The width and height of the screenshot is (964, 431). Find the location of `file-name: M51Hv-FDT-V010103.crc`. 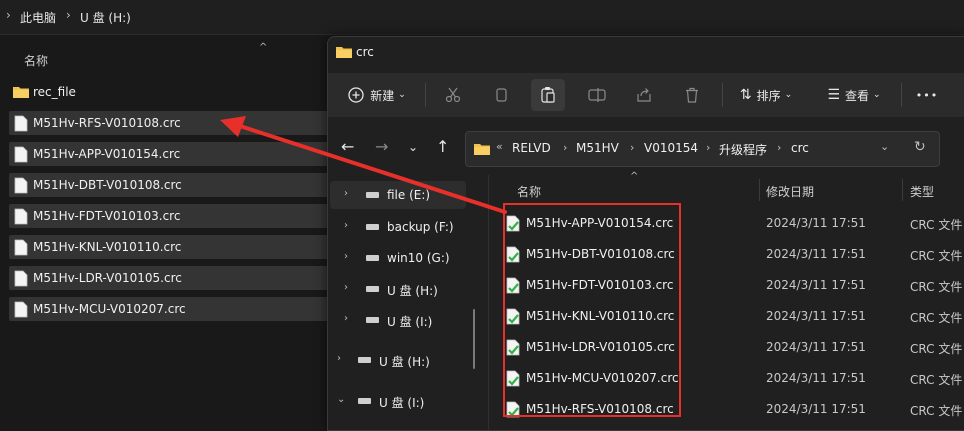

file-name: M51Hv-FDT-V010103.crc is located at coordinates (600, 285).